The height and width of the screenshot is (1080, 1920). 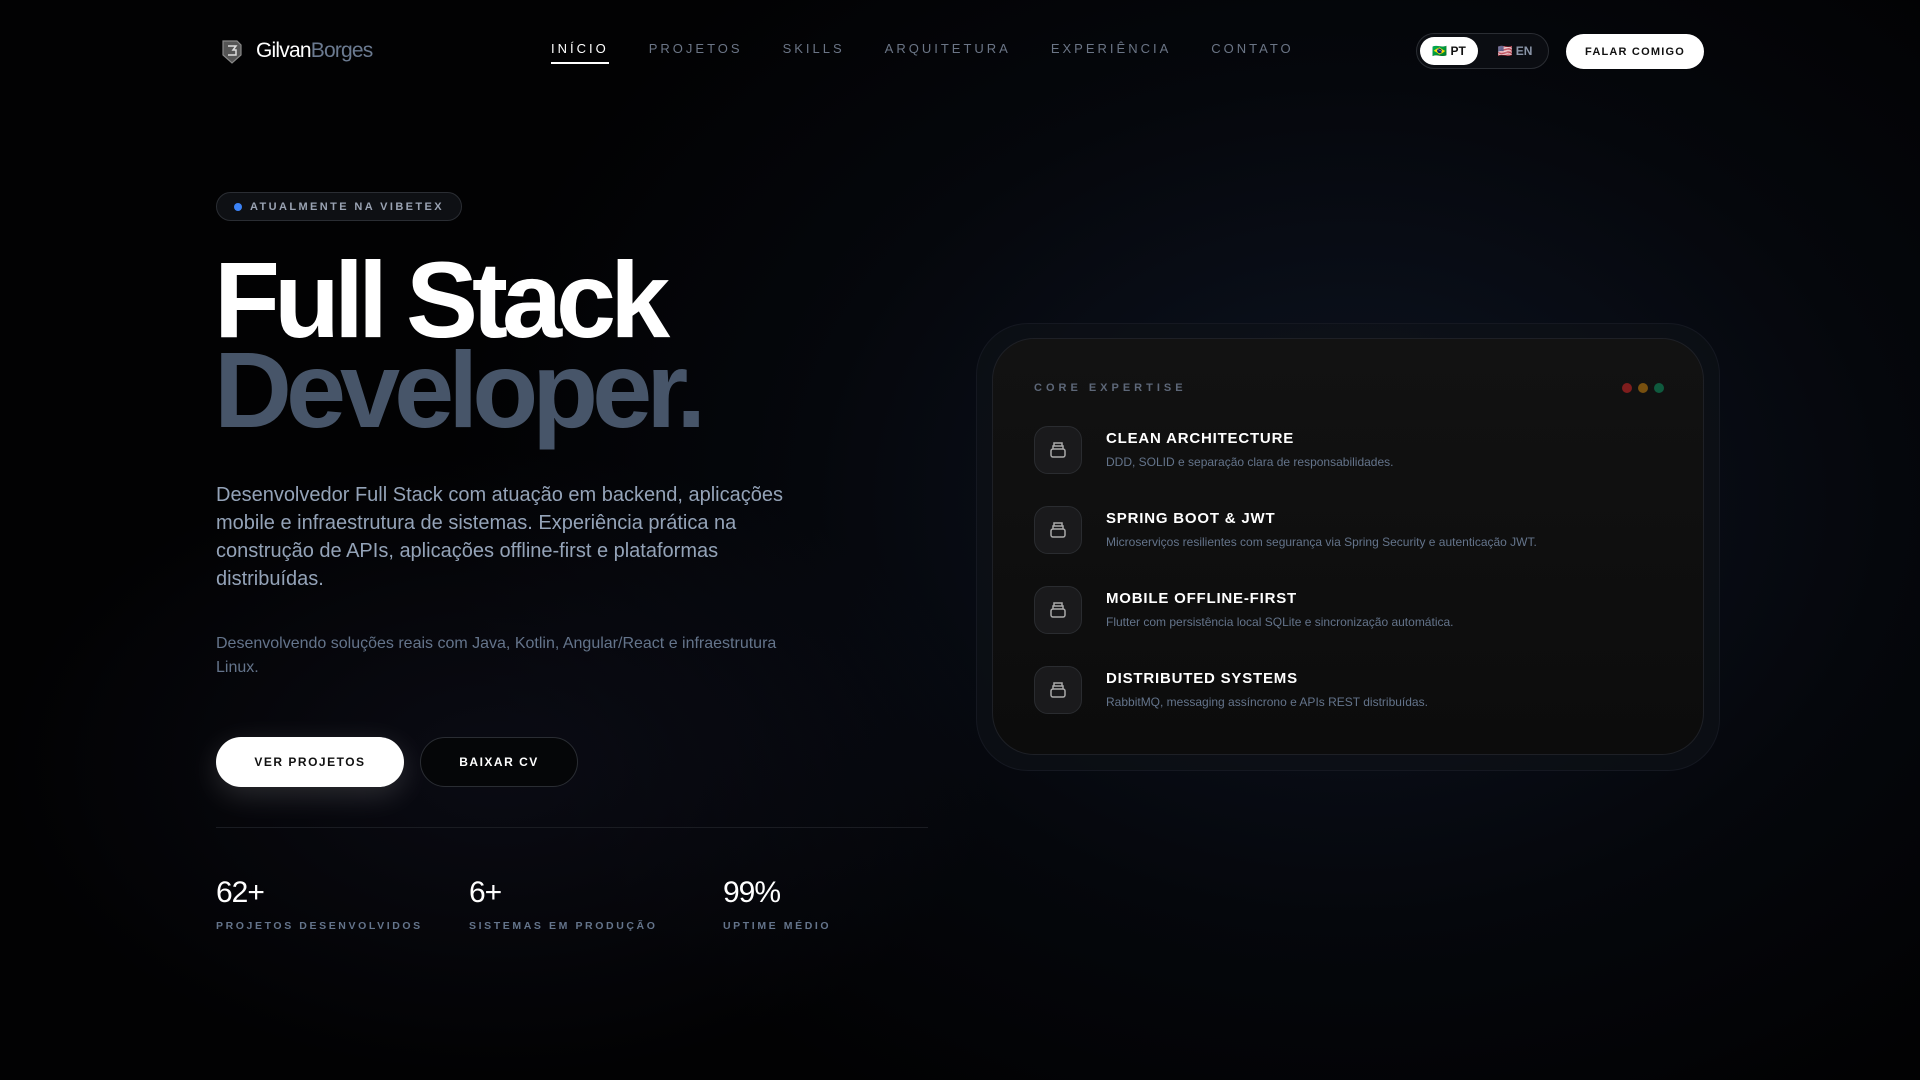 I want to click on stat-value: 6+, so click(x=485, y=892).